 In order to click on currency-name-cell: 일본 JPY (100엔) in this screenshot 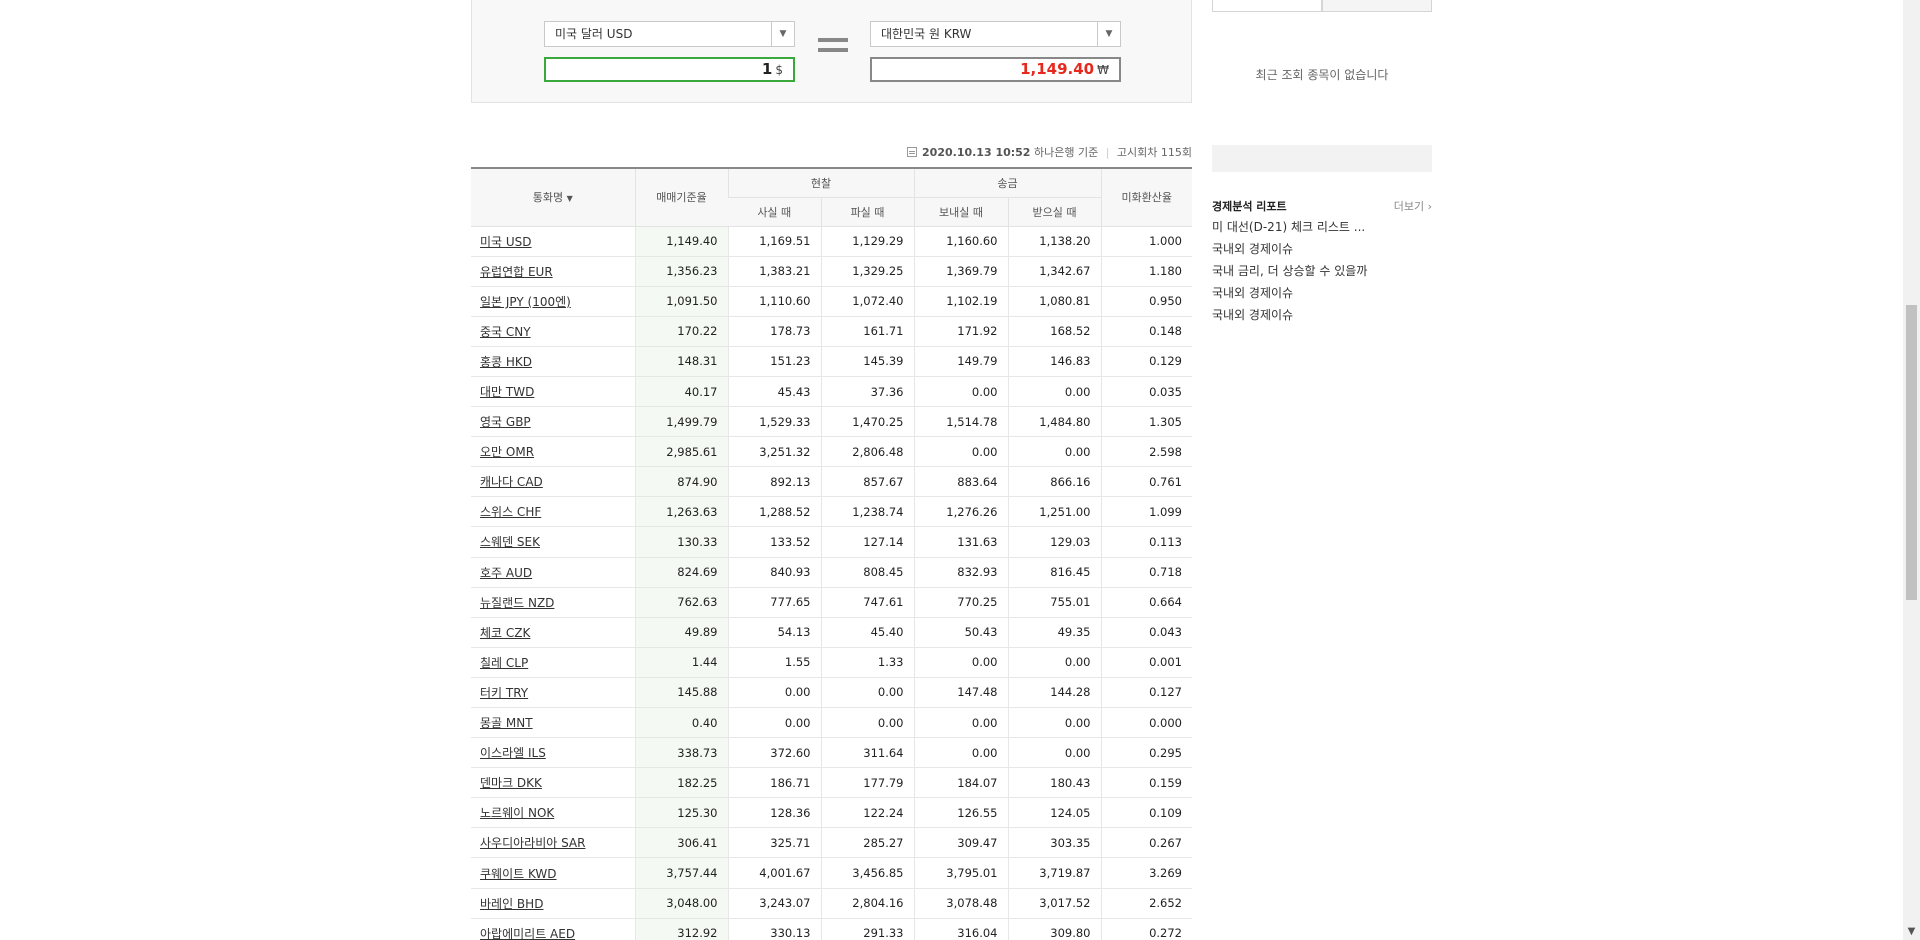, I will do `click(553, 301)`.